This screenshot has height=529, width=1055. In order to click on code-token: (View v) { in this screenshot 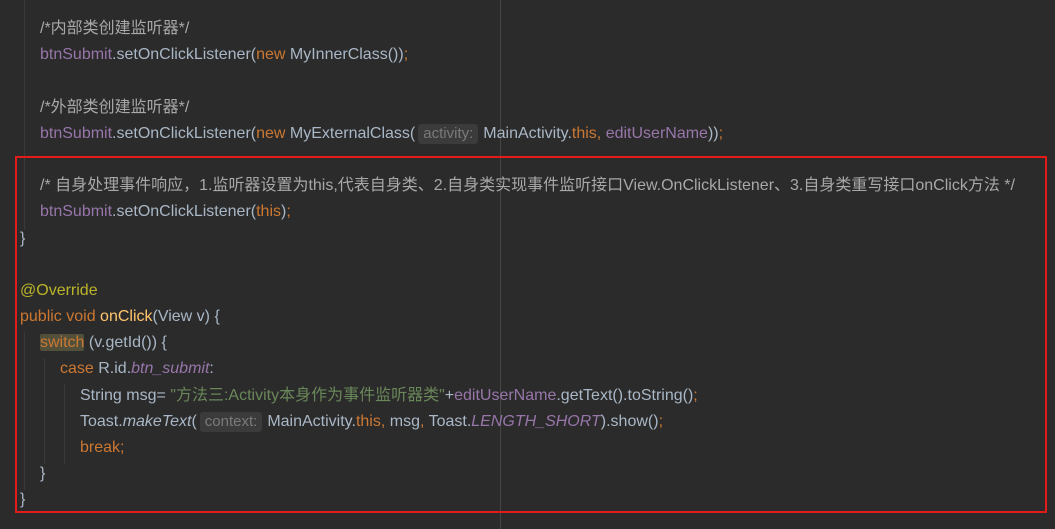, I will do `click(186, 317)`.